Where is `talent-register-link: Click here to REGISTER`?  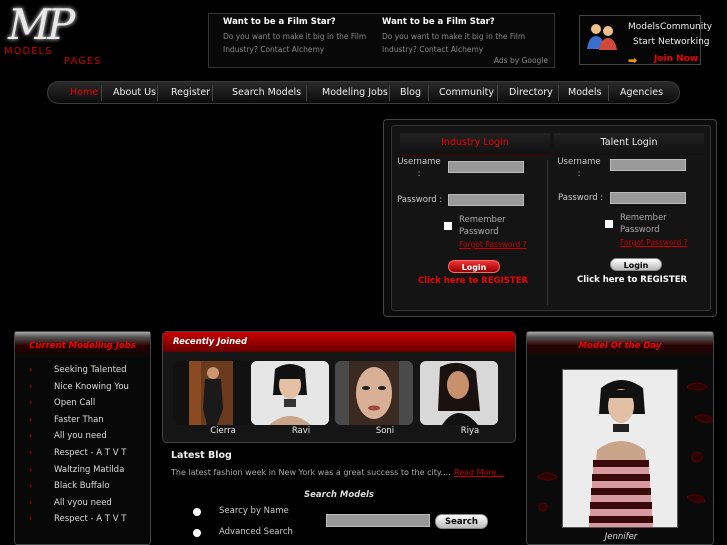 talent-register-link: Click here to REGISTER is located at coordinates (632, 280).